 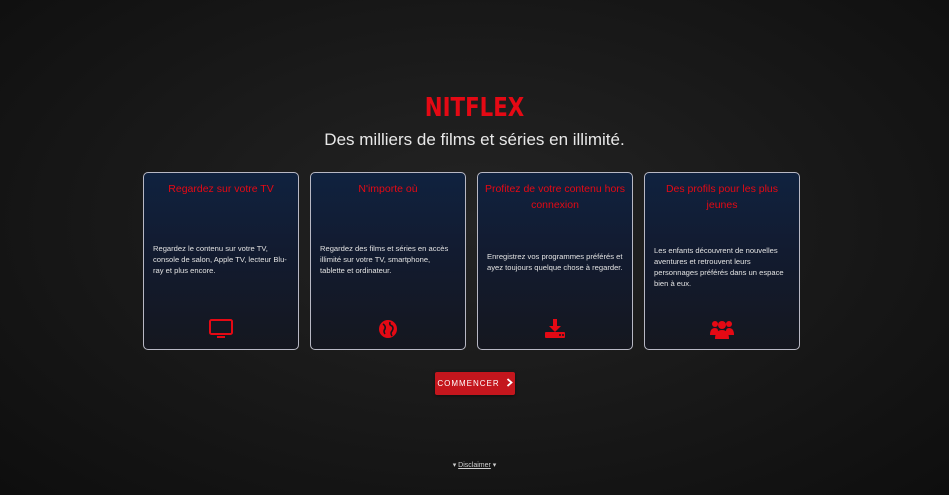 I want to click on users-icon, so click(x=722, y=329).